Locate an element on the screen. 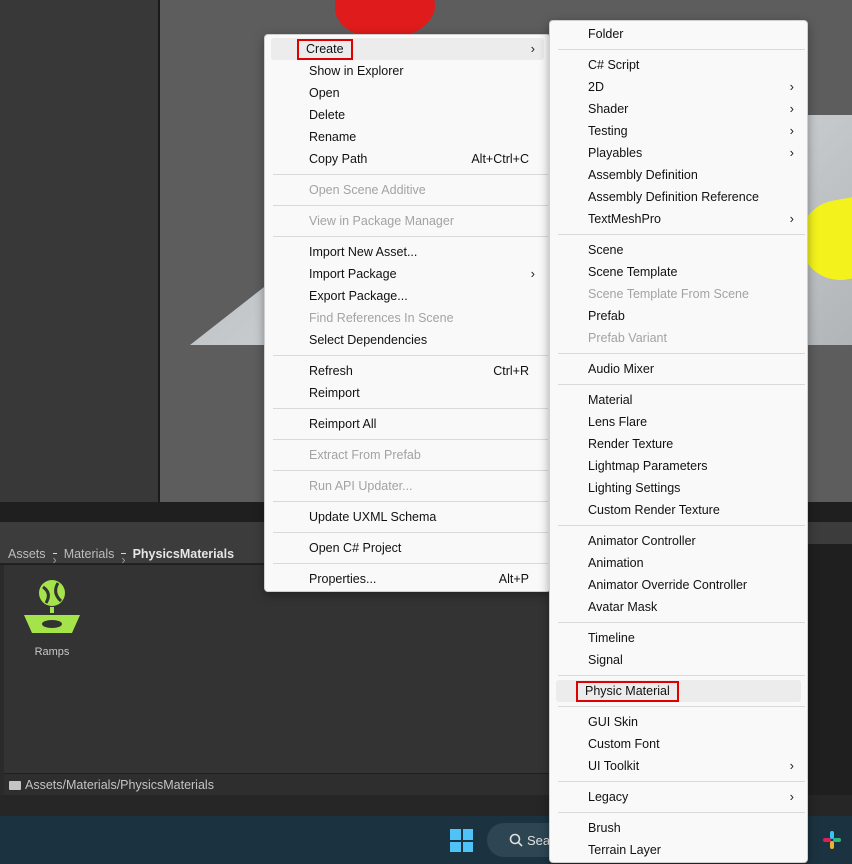 This screenshot has height=864, width=852. create-item-prefab-variant: Prefab Variant is located at coordinates (627, 338).